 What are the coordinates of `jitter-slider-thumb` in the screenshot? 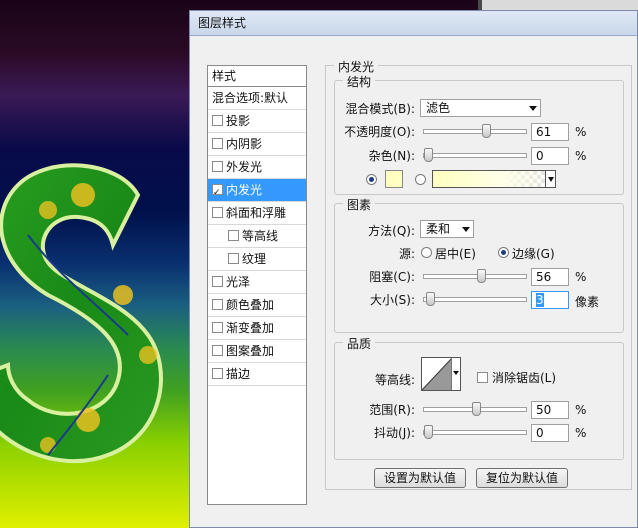 It's located at (428, 432).